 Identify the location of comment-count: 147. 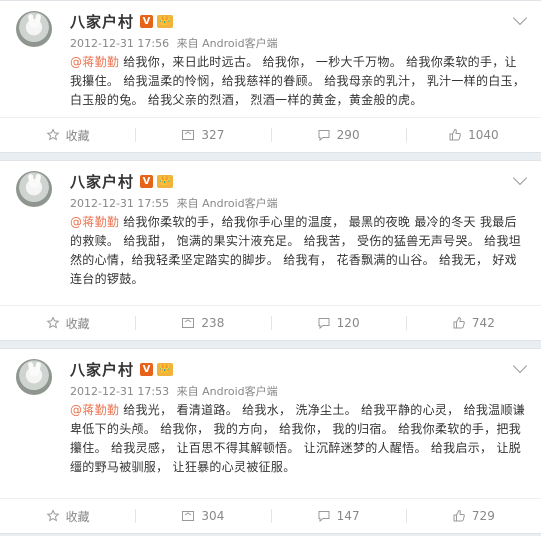
(348, 516).